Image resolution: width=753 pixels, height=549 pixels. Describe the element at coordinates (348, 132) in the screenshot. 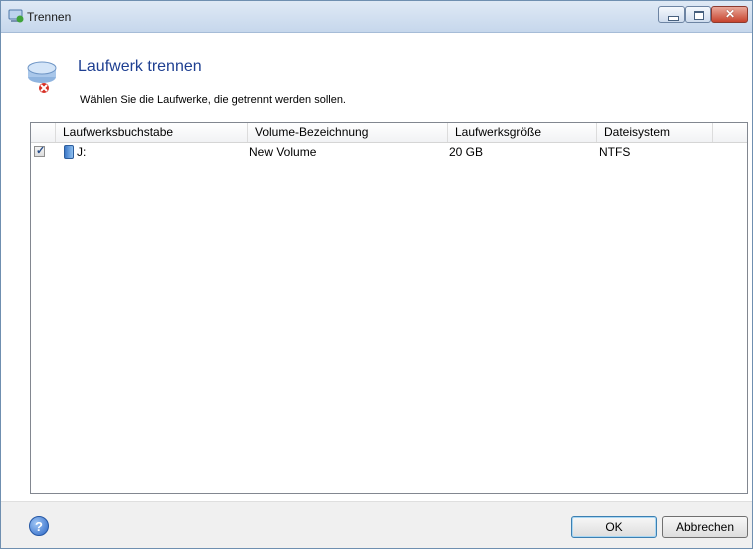

I see `column-header-label: Volume-Bezeichnung` at that location.